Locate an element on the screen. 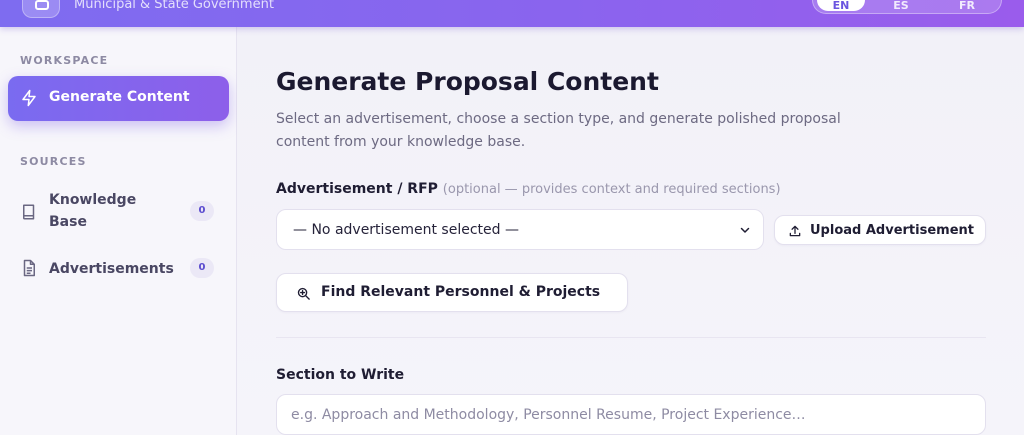  chevron-down-icon is located at coordinates (745, 230).